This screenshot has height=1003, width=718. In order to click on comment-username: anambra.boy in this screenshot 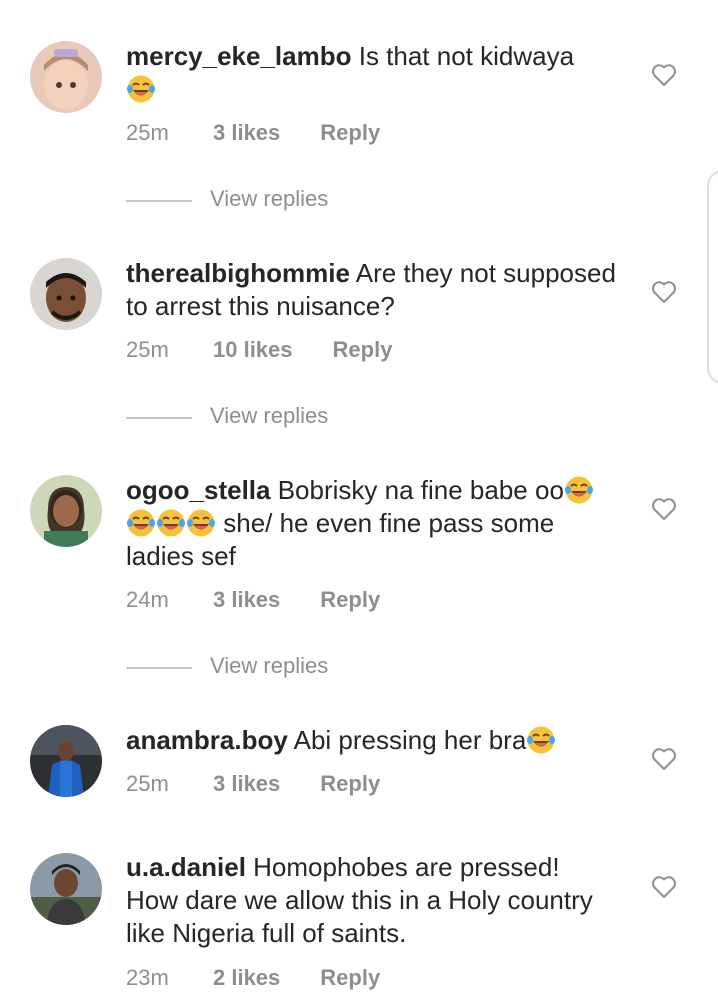, I will do `click(207, 740)`.